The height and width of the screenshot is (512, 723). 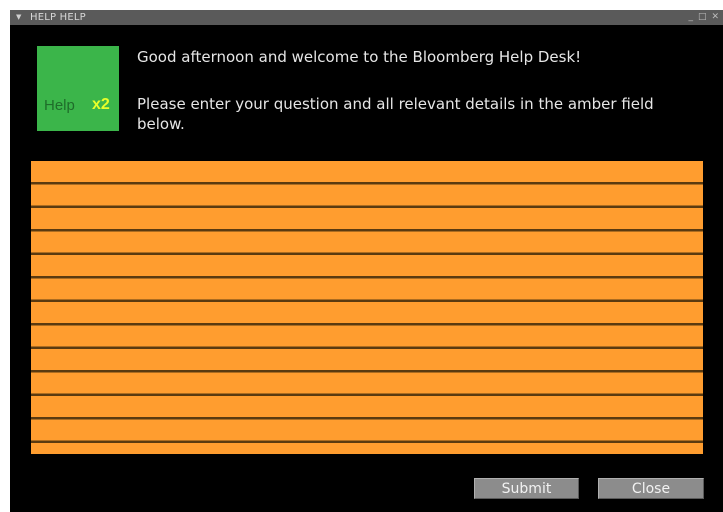 I want to click on title-bar: ▼ HELP HELP _ □ ✕, so click(x=366, y=17).